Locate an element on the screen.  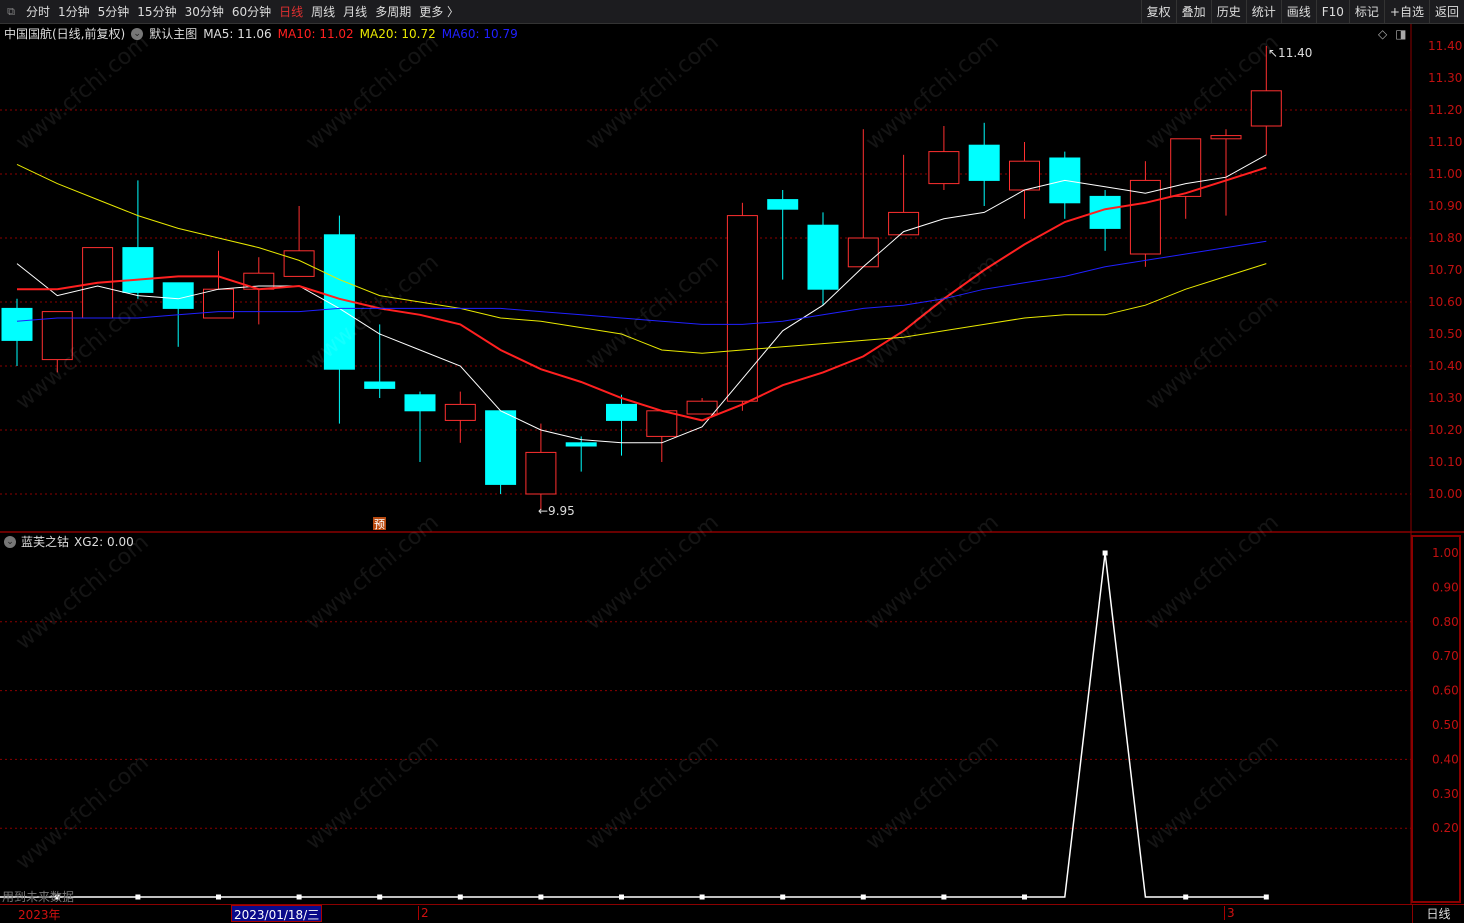
indicator-tick: 0.40 is located at coordinates (1445, 759).